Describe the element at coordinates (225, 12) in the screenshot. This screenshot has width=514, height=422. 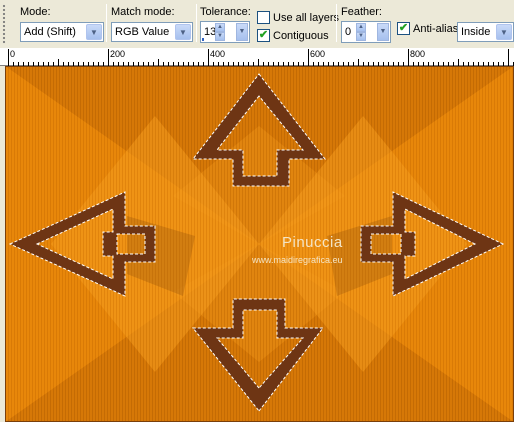
I see `tolerance-label: Tolerance:` at that location.